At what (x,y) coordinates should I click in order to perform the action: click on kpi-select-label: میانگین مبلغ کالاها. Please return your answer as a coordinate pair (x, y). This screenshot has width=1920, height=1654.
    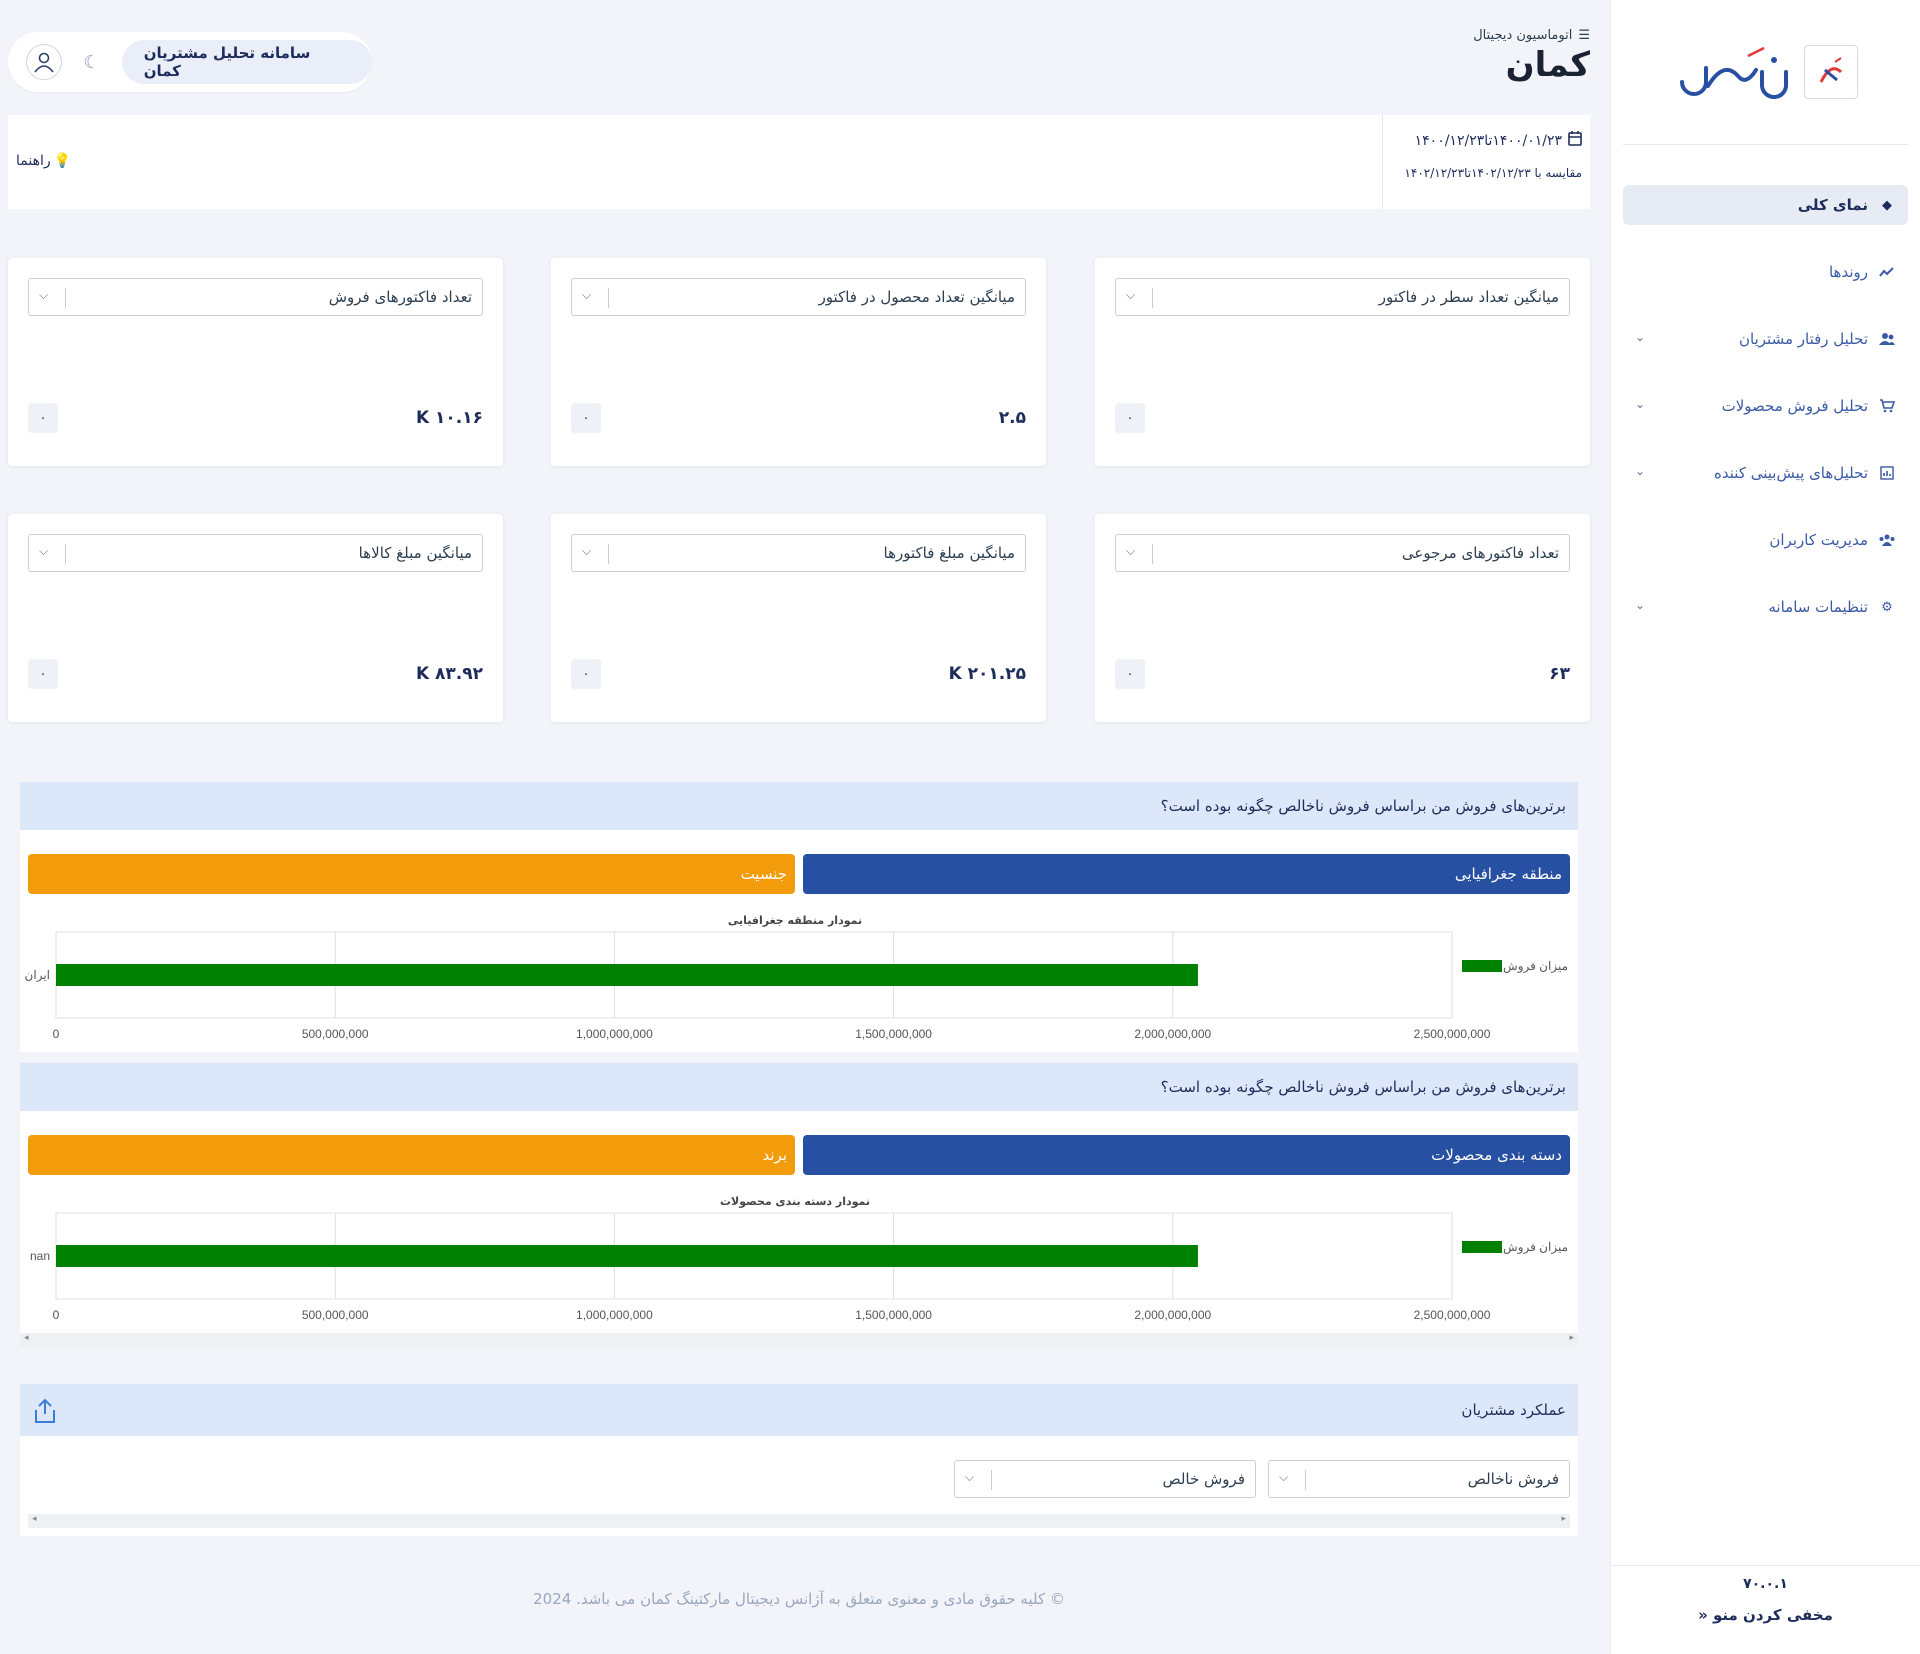
    Looking at the image, I should click on (415, 553).